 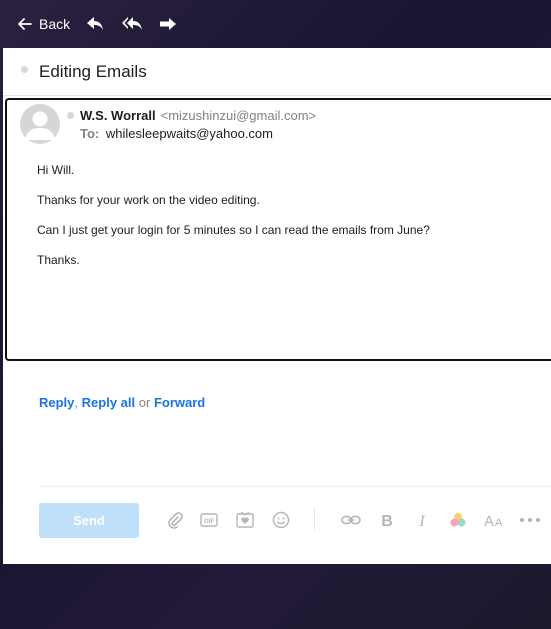 I want to click on svg-text: GIF, so click(x=209, y=522).